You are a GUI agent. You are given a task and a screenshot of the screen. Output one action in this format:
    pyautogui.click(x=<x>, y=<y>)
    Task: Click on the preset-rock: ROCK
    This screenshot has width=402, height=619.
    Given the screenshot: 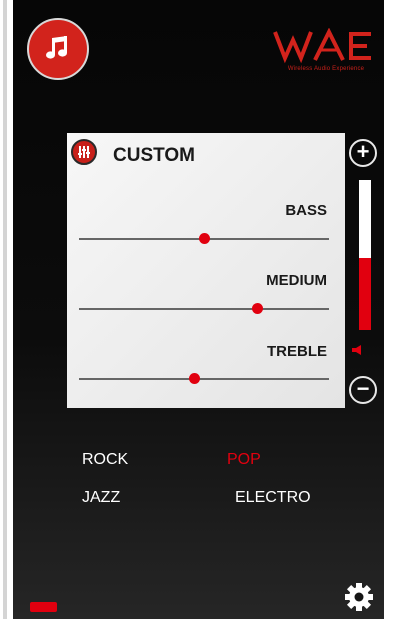 What is the action you would take?
    pyautogui.click(x=105, y=460)
    